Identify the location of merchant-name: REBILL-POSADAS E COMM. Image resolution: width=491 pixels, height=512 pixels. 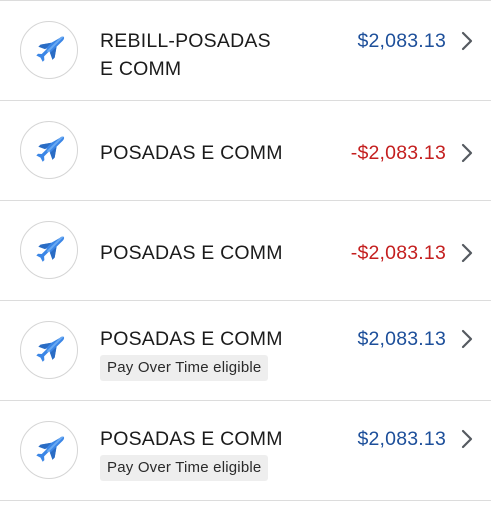
(200, 55).